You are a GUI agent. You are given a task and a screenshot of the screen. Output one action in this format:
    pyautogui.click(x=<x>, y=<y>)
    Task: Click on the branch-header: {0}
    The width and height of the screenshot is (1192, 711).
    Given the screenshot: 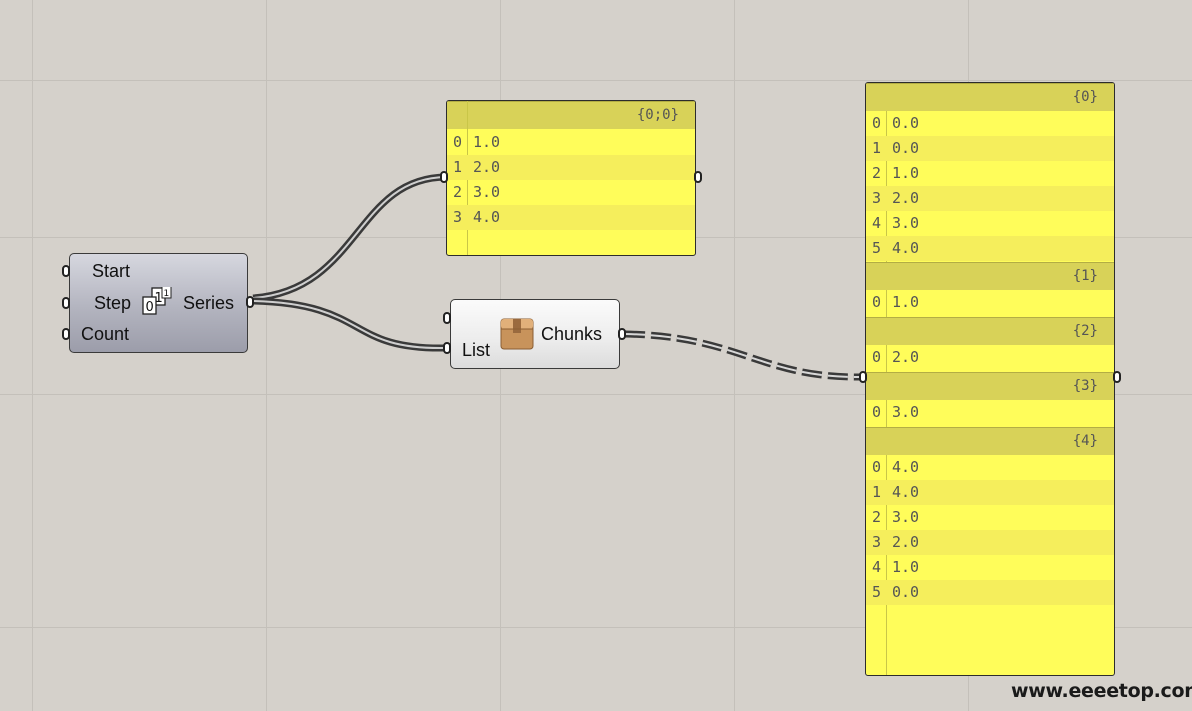 What is the action you would take?
    pyautogui.click(x=990, y=97)
    